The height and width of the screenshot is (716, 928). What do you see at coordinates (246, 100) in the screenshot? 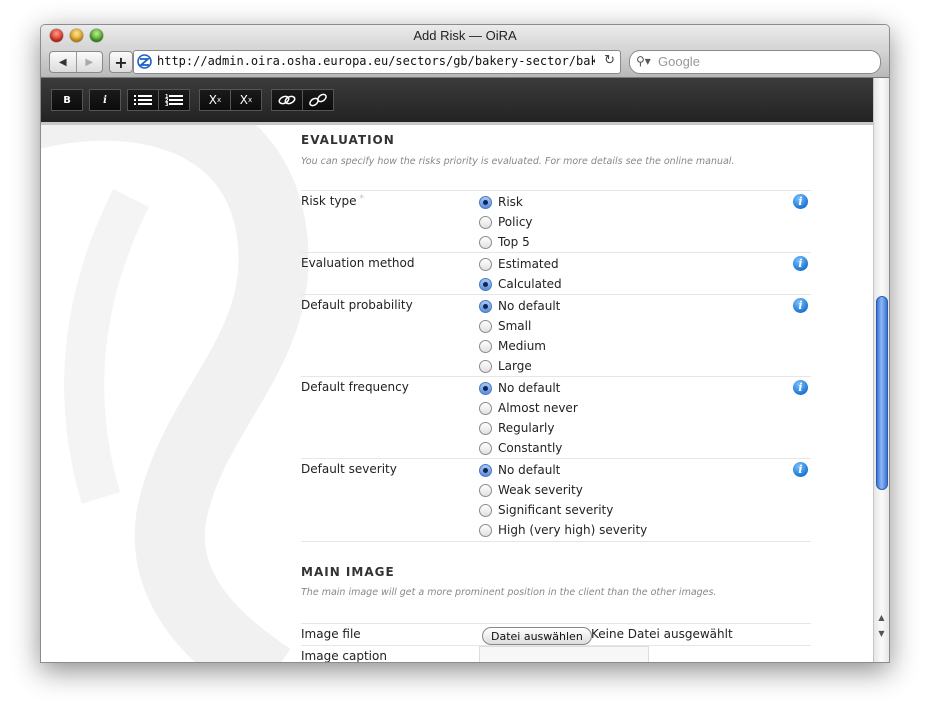
I see `superscript-button: Xx` at bounding box center [246, 100].